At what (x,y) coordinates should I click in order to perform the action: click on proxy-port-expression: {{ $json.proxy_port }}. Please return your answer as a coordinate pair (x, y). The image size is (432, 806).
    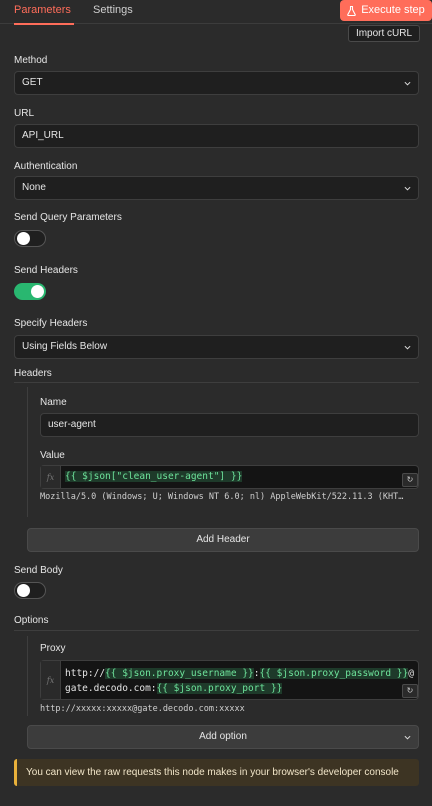
    Looking at the image, I should click on (219, 688).